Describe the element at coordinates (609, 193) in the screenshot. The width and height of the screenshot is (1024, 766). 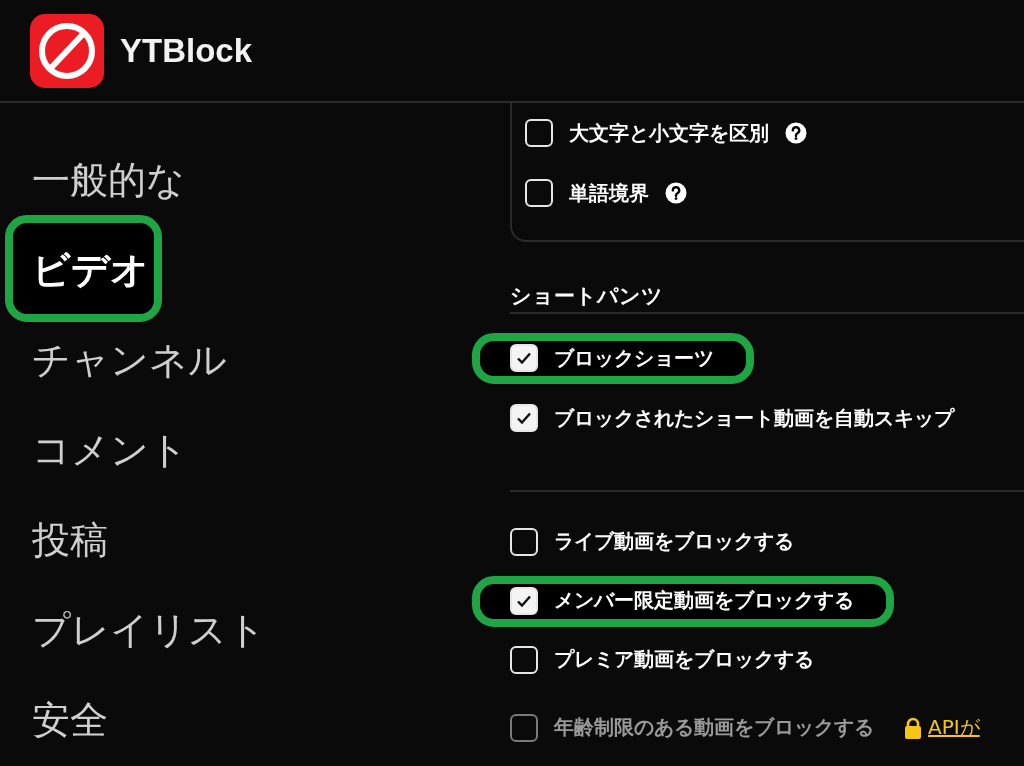
I see `option-label: 単語境界` at that location.